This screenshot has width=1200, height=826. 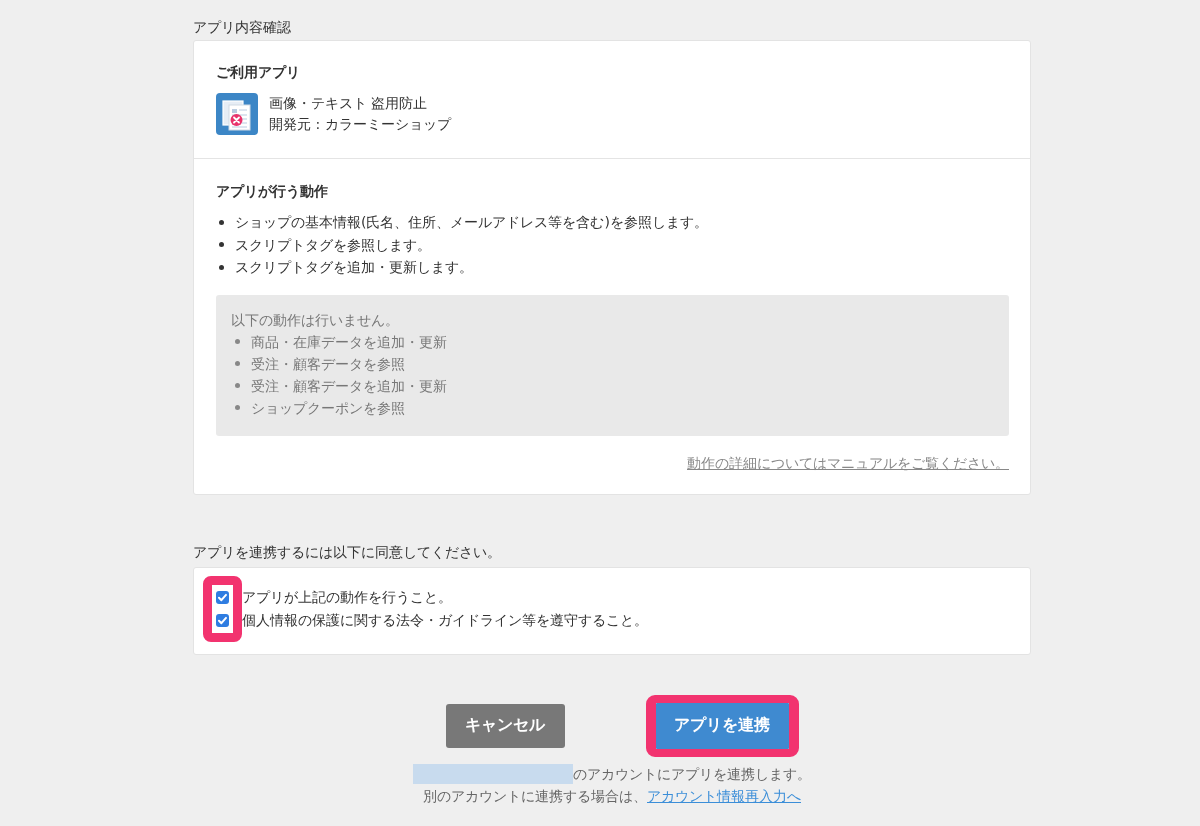 I want to click on restriction-item: ショップクーポンを参照, so click(x=328, y=408).